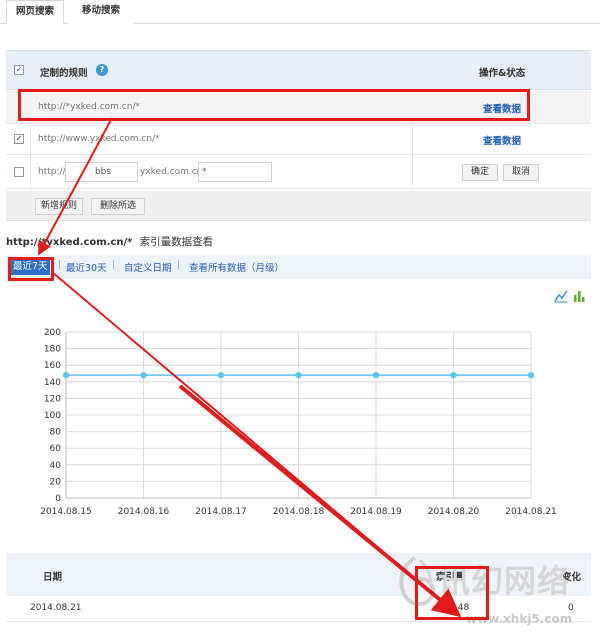 Image resolution: width=600 pixels, height=637 pixels. What do you see at coordinates (56, 482) in the screenshot?
I see `y-tick-label: 20` at bounding box center [56, 482].